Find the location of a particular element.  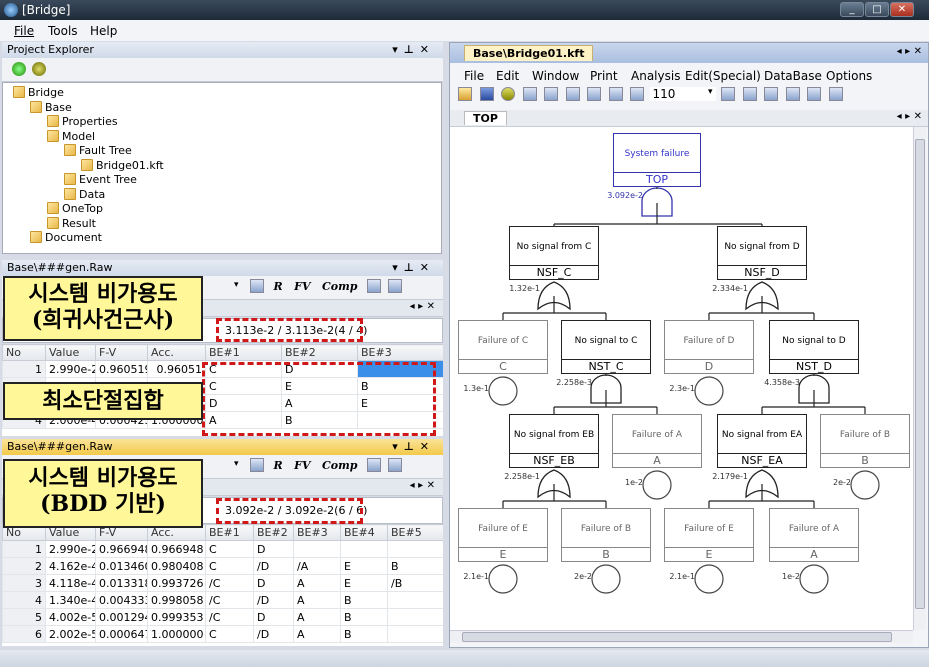

table-cell: 3 is located at coordinates (24, 583).